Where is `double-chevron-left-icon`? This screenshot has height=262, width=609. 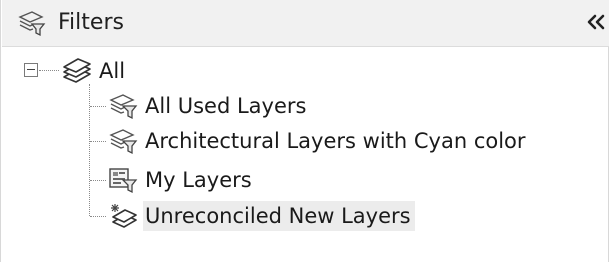
double-chevron-left-icon is located at coordinates (596, 22).